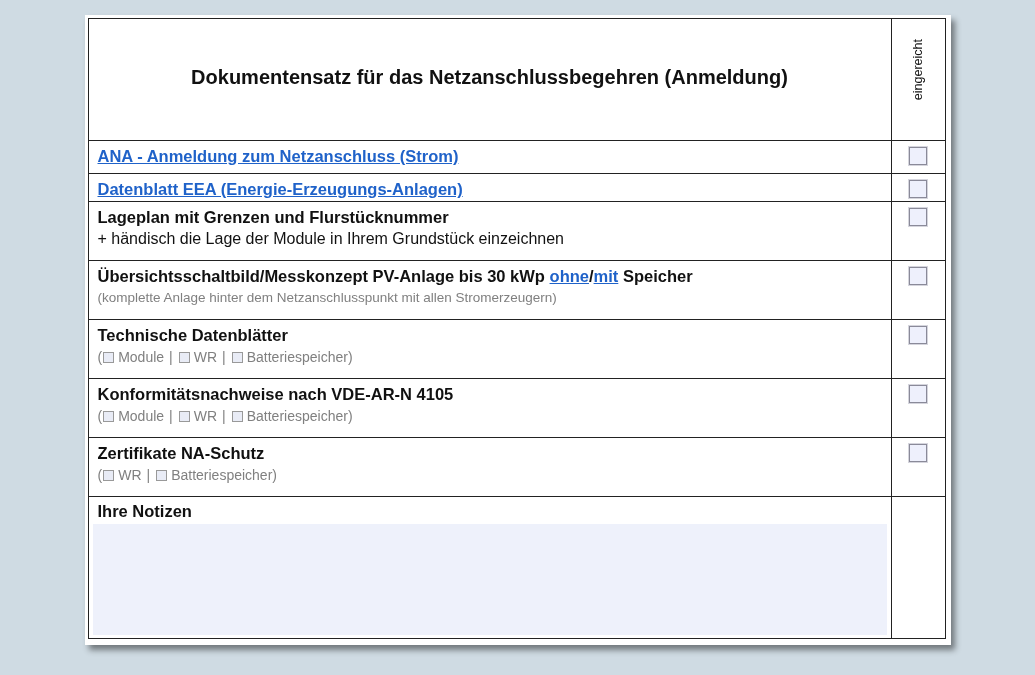 This screenshot has height=675, width=1035. Describe the element at coordinates (273, 217) in the screenshot. I see `item-title: Lageplan mit Grenzen und Flurstücknummer` at that location.